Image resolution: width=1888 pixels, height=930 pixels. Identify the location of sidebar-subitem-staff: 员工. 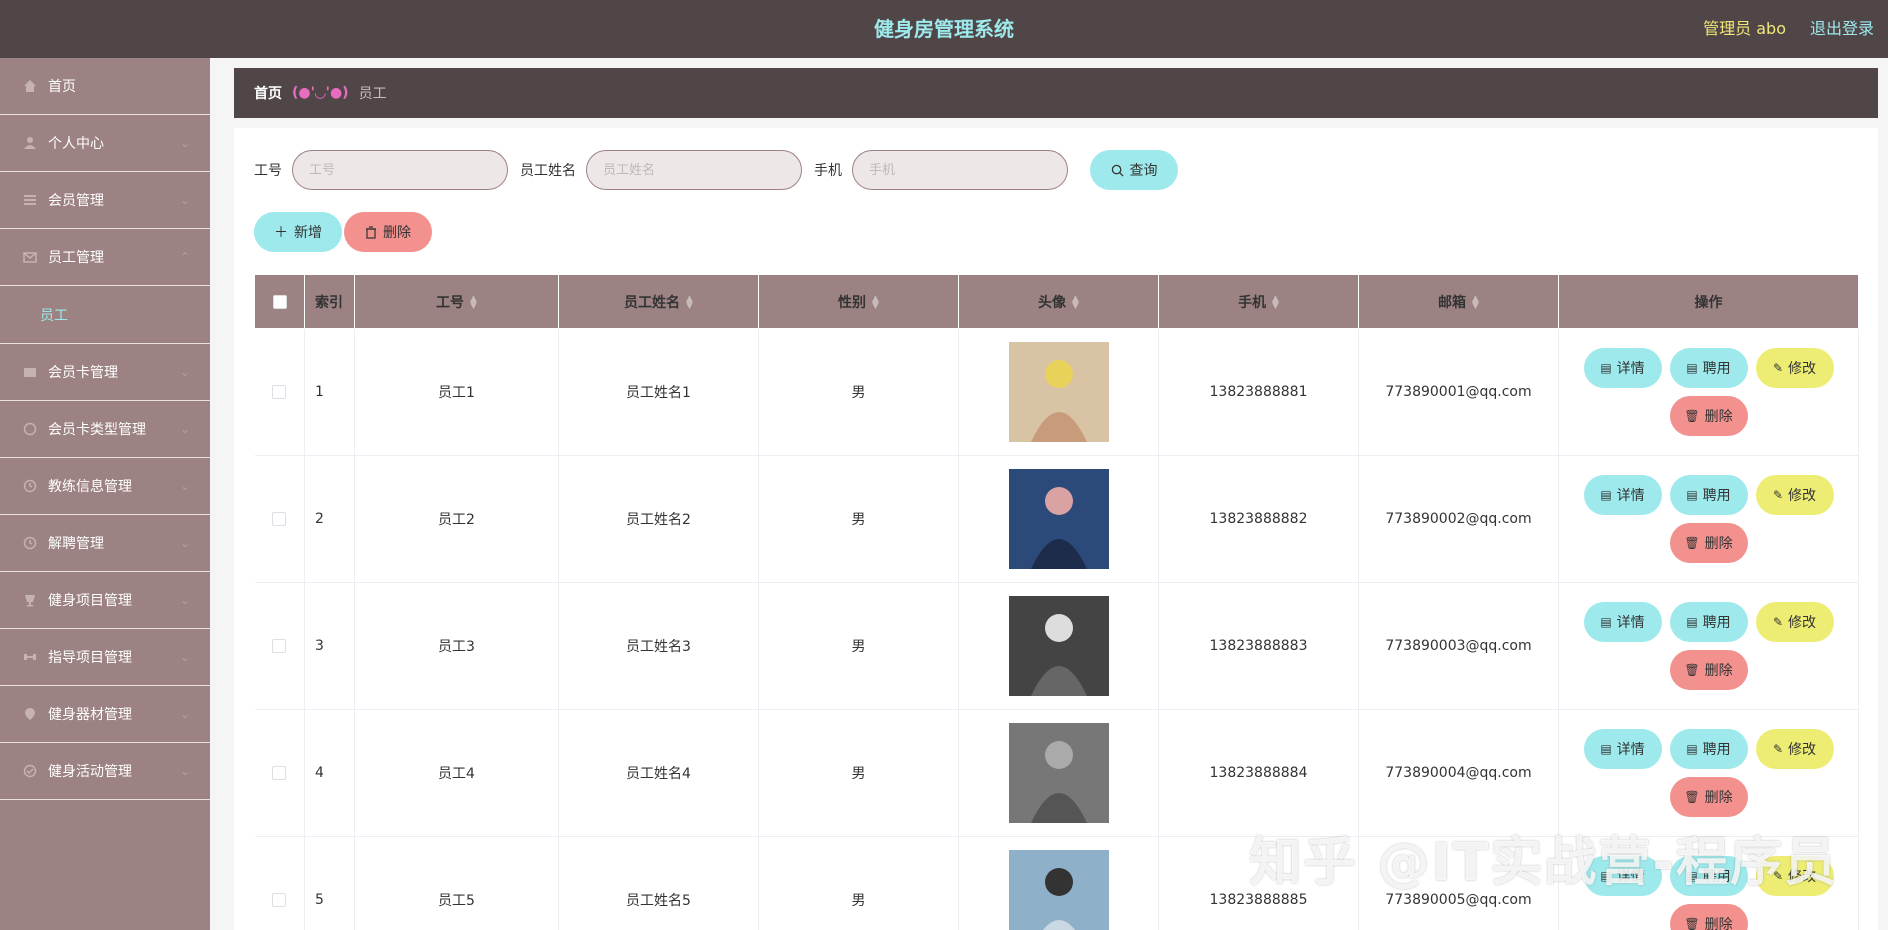
(105, 315).